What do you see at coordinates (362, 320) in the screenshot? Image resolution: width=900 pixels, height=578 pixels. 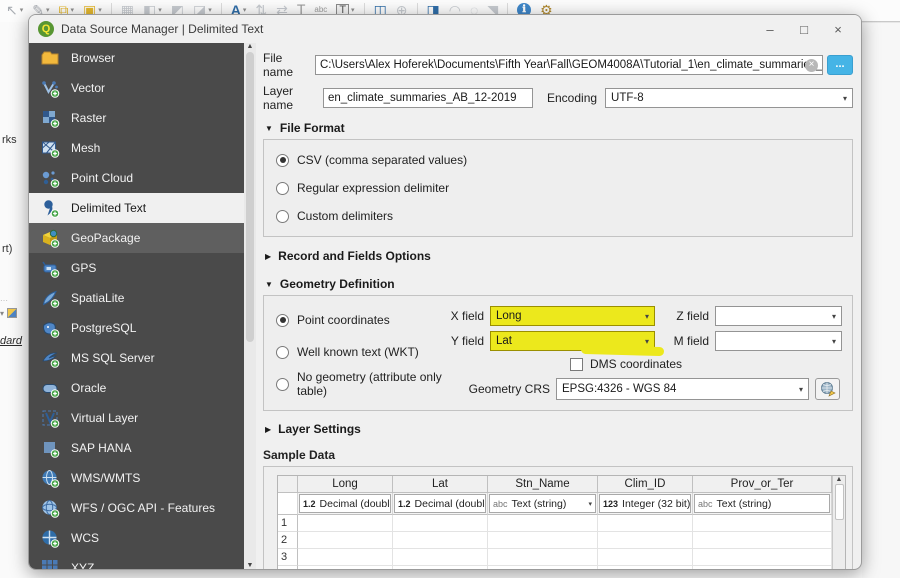 I see `geometry-type-option-0: Point coordinates` at bounding box center [362, 320].